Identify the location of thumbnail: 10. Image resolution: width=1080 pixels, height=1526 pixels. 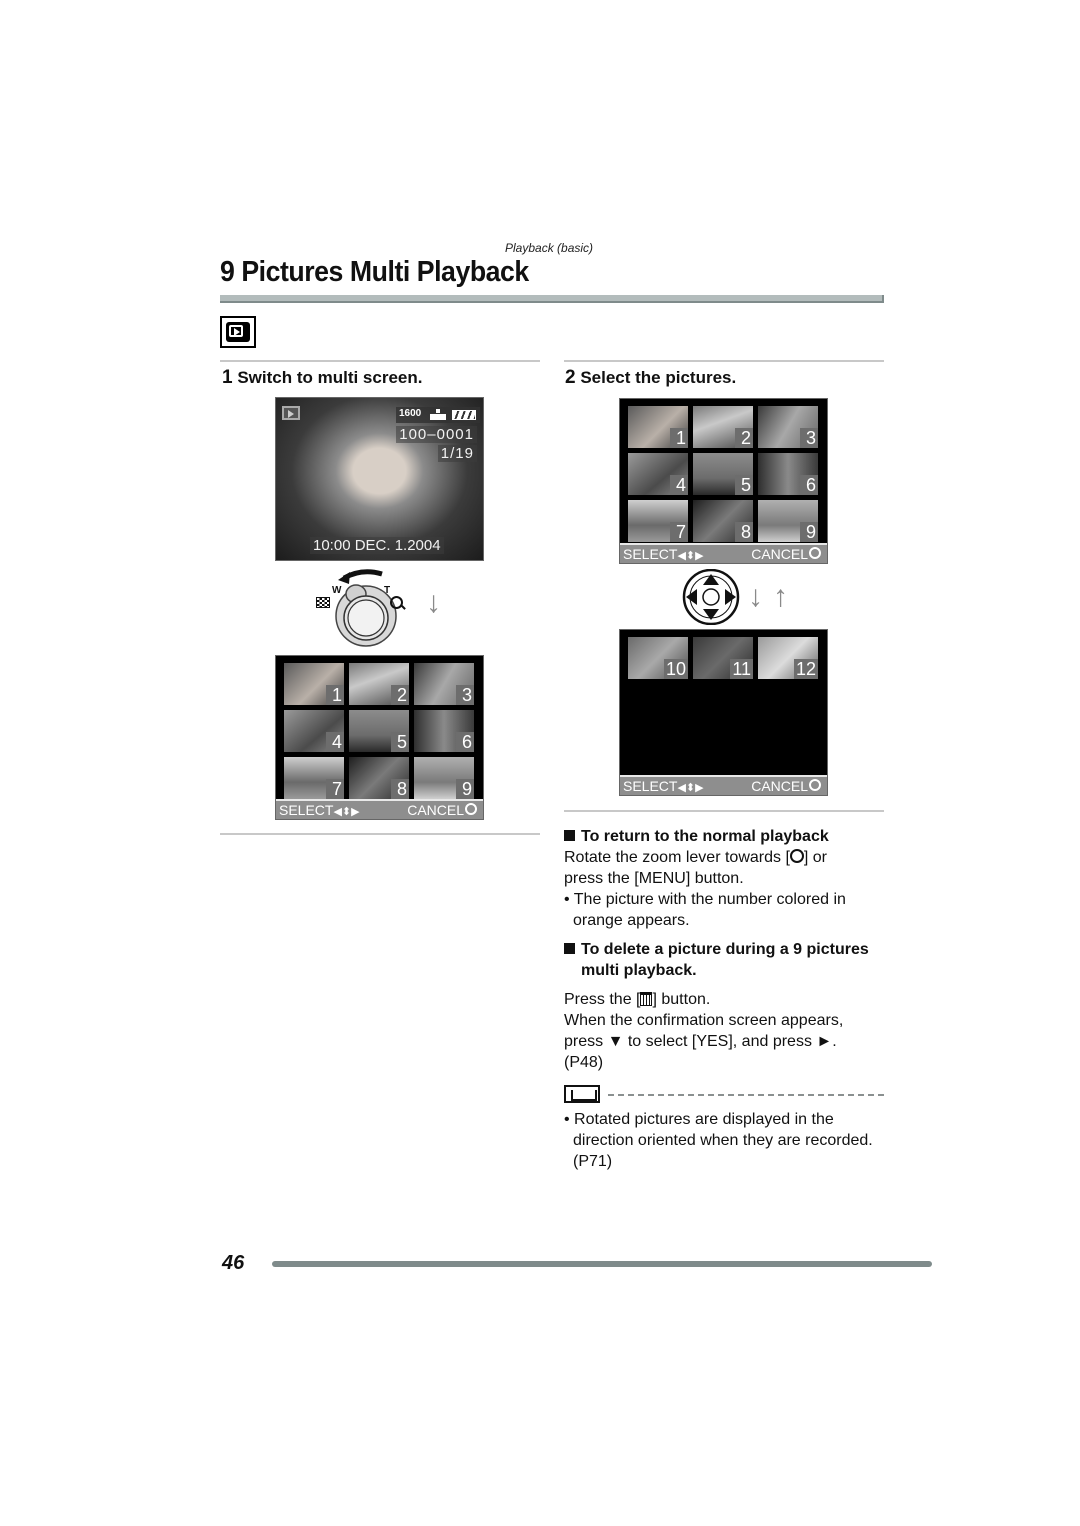
(658, 658).